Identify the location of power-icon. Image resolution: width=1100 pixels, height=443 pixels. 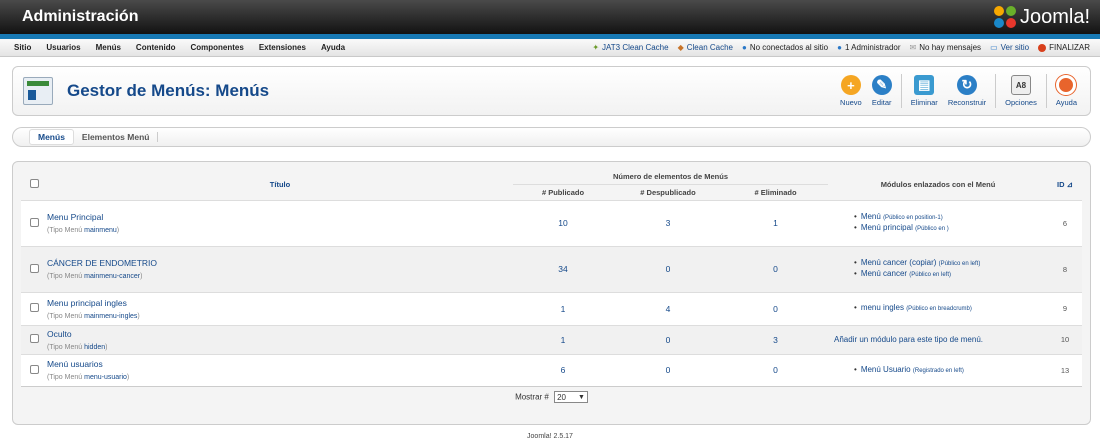
(1042, 47).